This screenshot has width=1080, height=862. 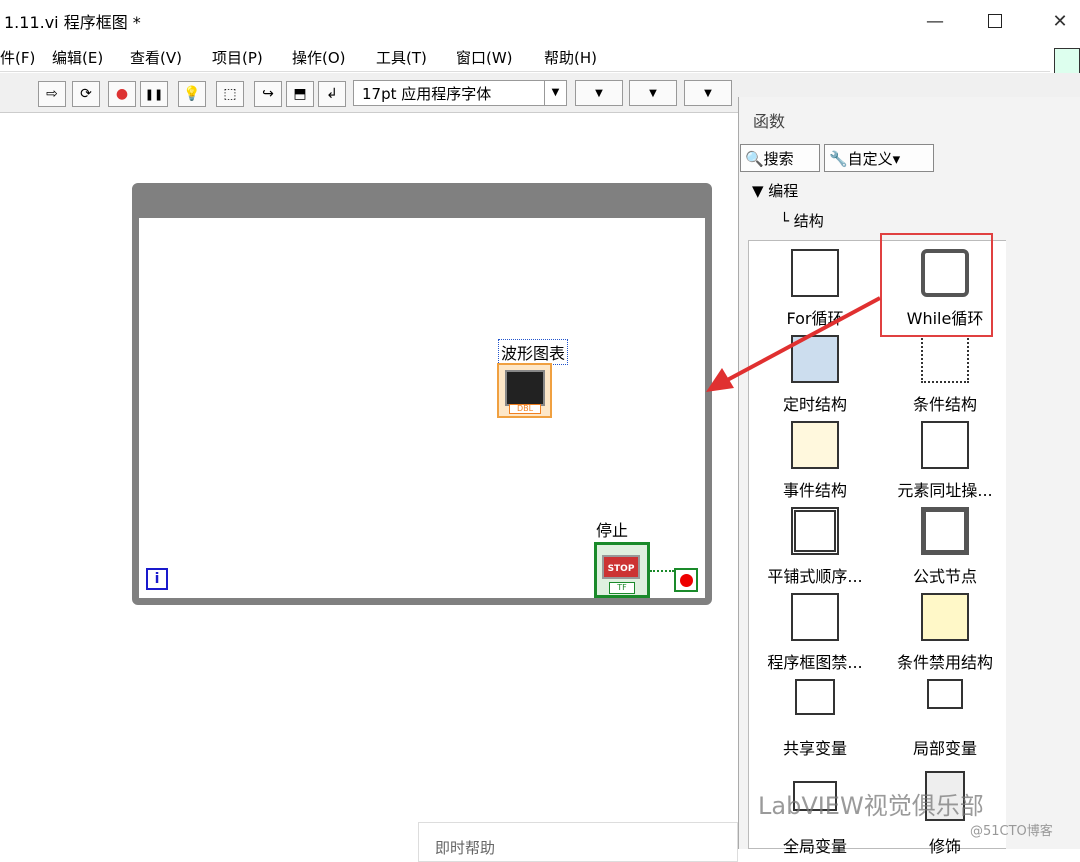 I want to click on palette-item-conditional-disable: 条件禁用结构, so click(x=945, y=636).